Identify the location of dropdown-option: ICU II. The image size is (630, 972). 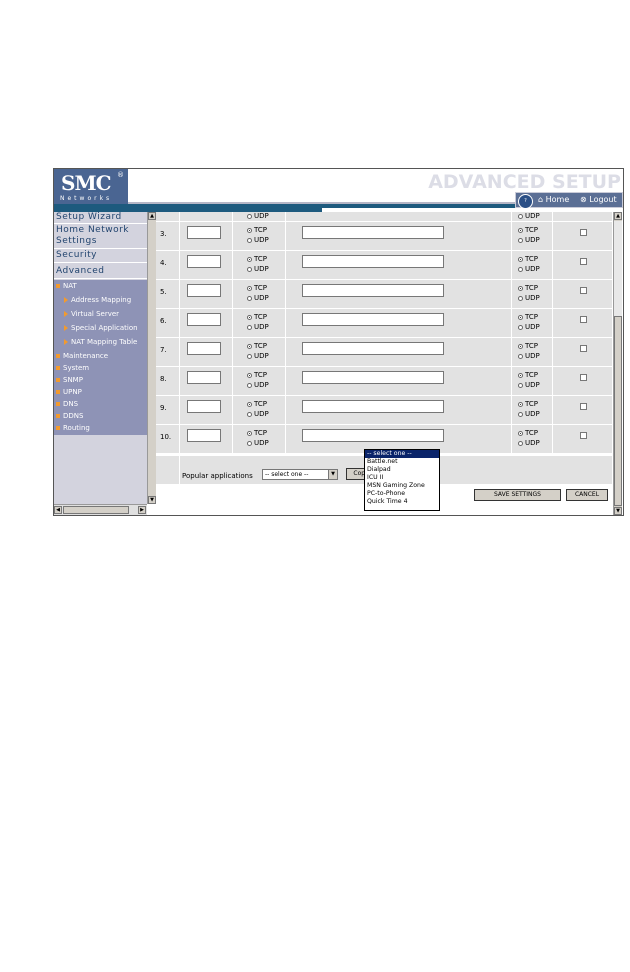
(402, 478).